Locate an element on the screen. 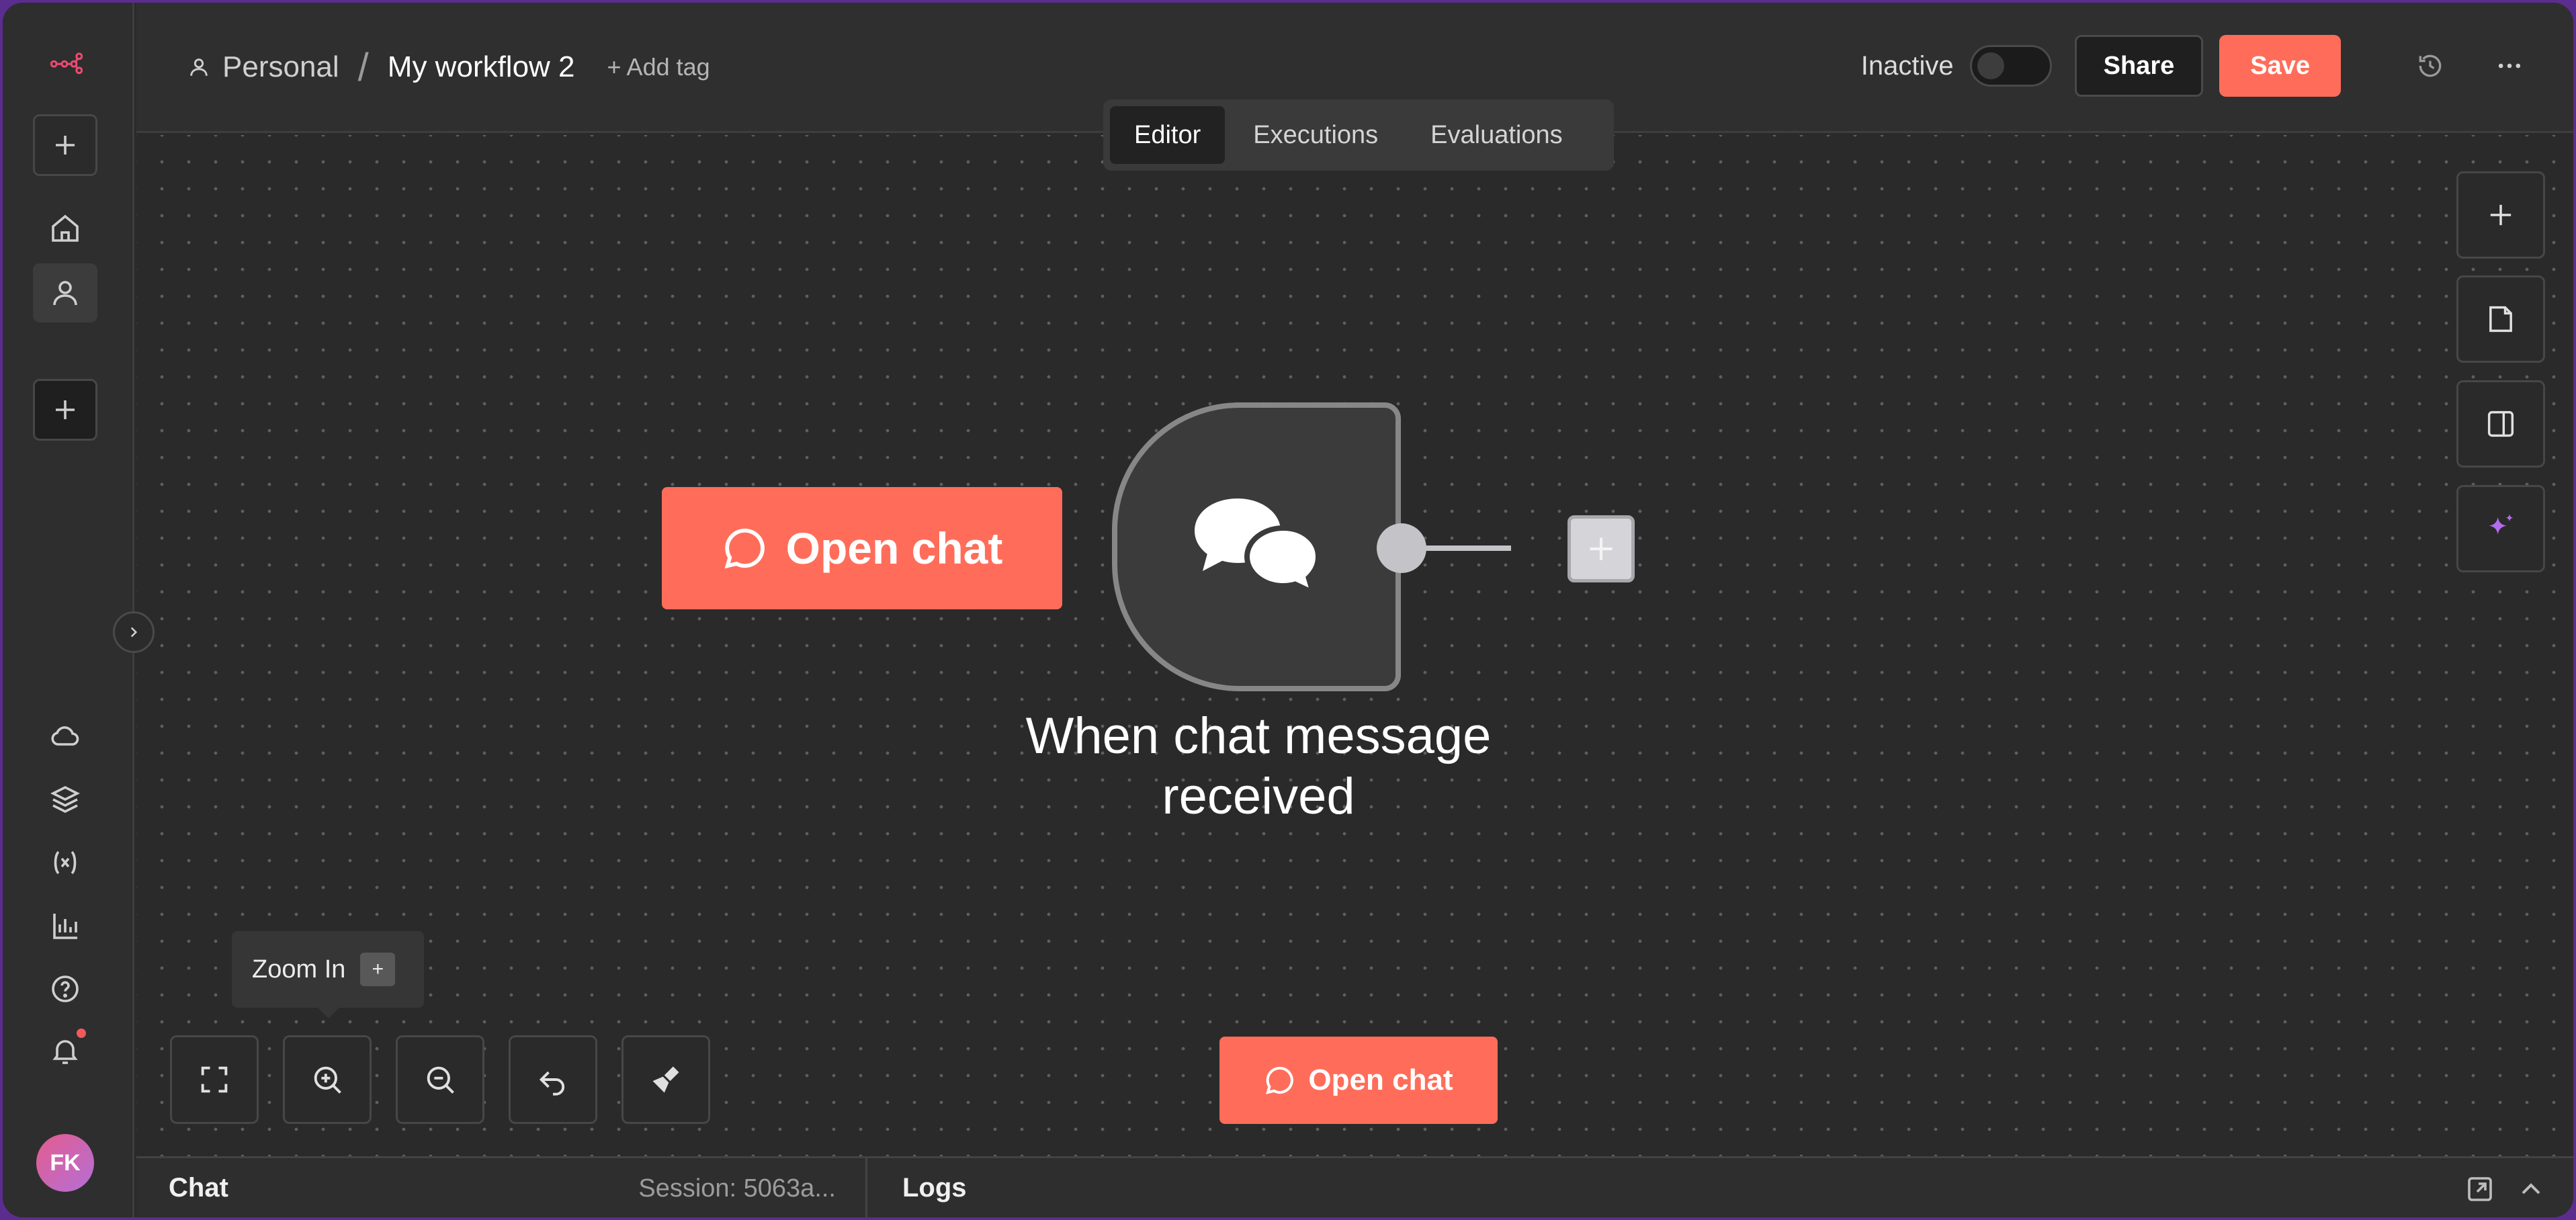 The image size is (2576, 1220). status-label: Inactive is located at coordinates (1907, 65).